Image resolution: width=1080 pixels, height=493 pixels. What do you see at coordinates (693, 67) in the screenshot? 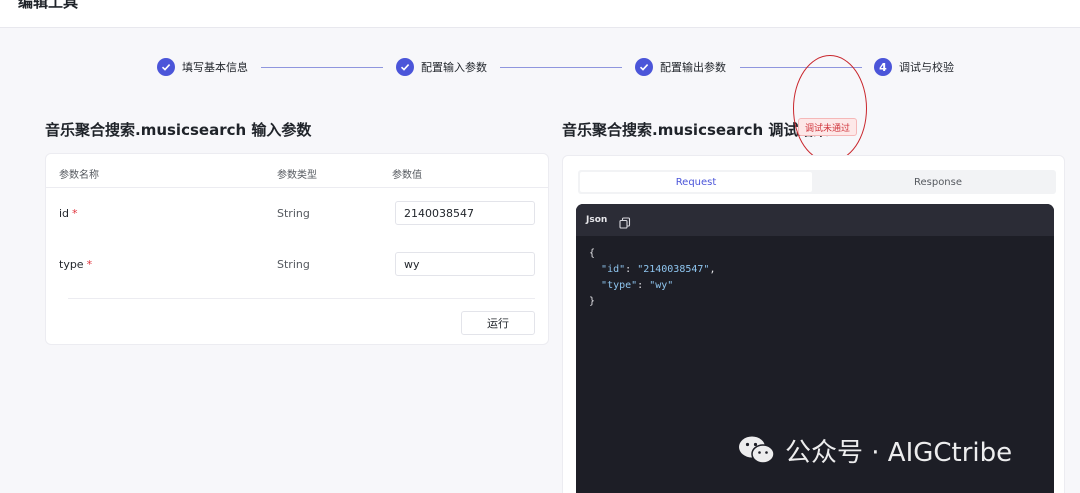
I see `step-label: 配置输出参数` at bounding box center [693, 67].